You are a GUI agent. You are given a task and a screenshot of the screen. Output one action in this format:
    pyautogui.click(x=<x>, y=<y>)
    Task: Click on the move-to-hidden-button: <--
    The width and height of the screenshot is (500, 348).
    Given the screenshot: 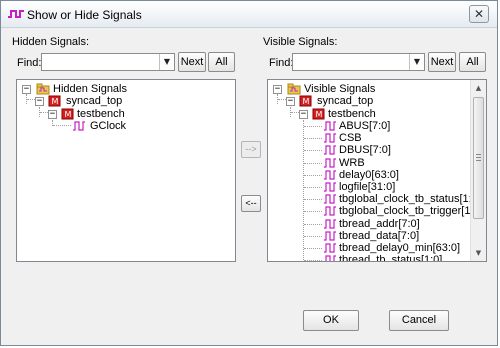 What is the action you would take?
    pyautogui.click(x=251, y=203)
    